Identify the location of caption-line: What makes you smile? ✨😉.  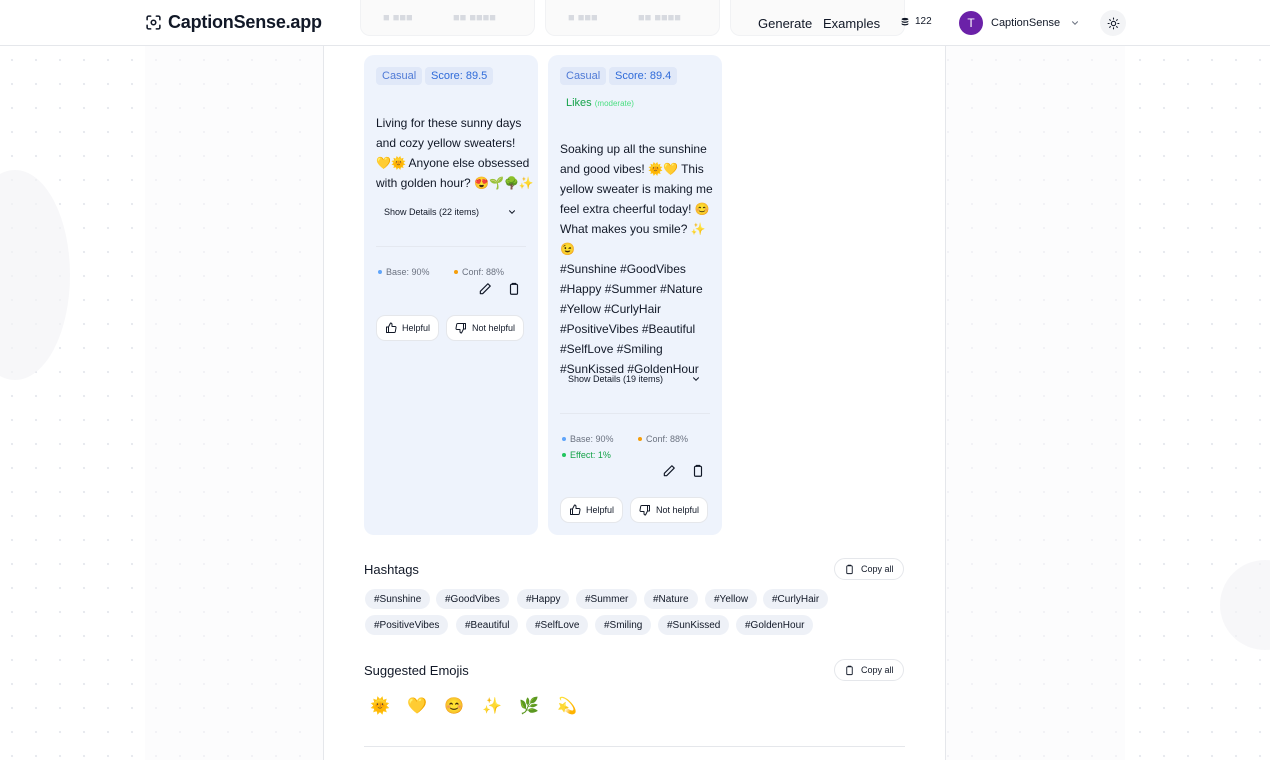
(633, 239).